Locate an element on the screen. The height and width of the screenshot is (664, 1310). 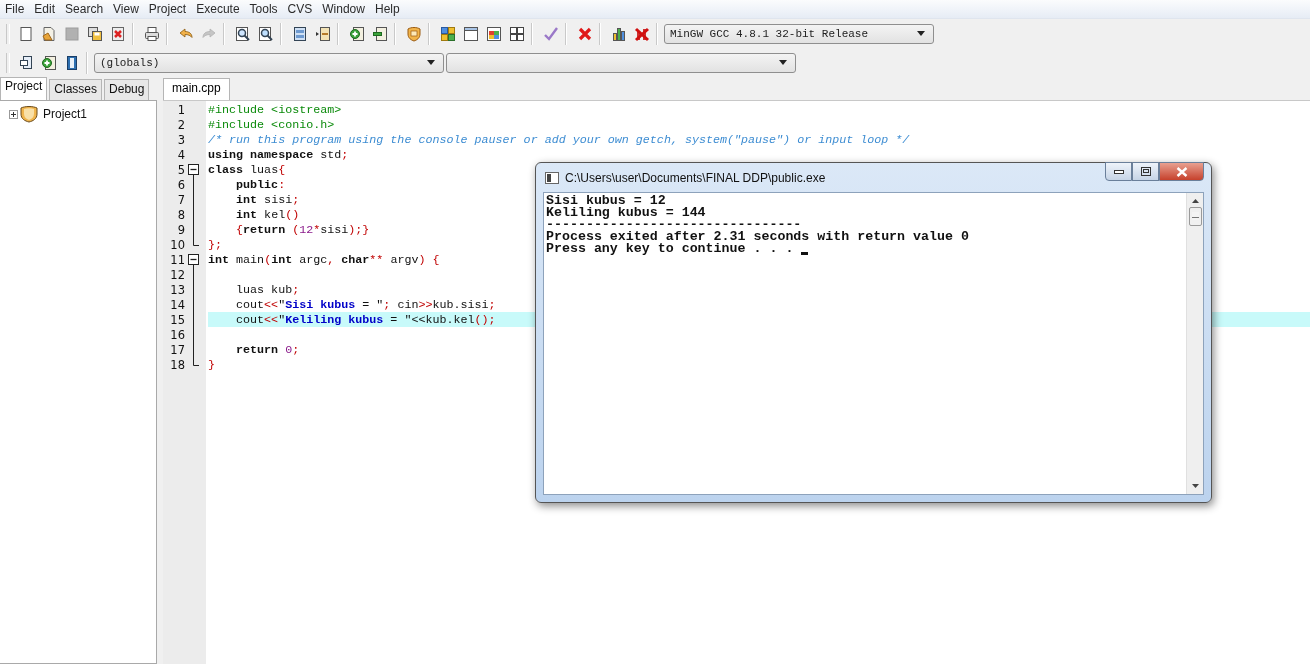
line-number: 11 is located at coordinates (177, 259).